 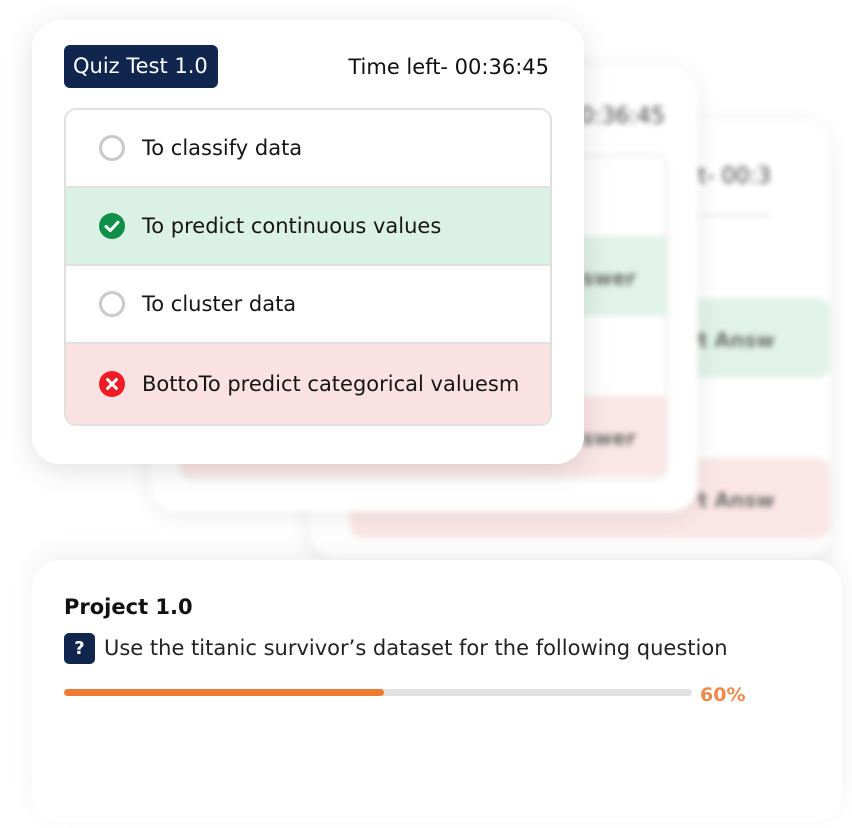 I want to click on quiz-title-badge: Quiz Test 1.0, so click(x=141, y=66).